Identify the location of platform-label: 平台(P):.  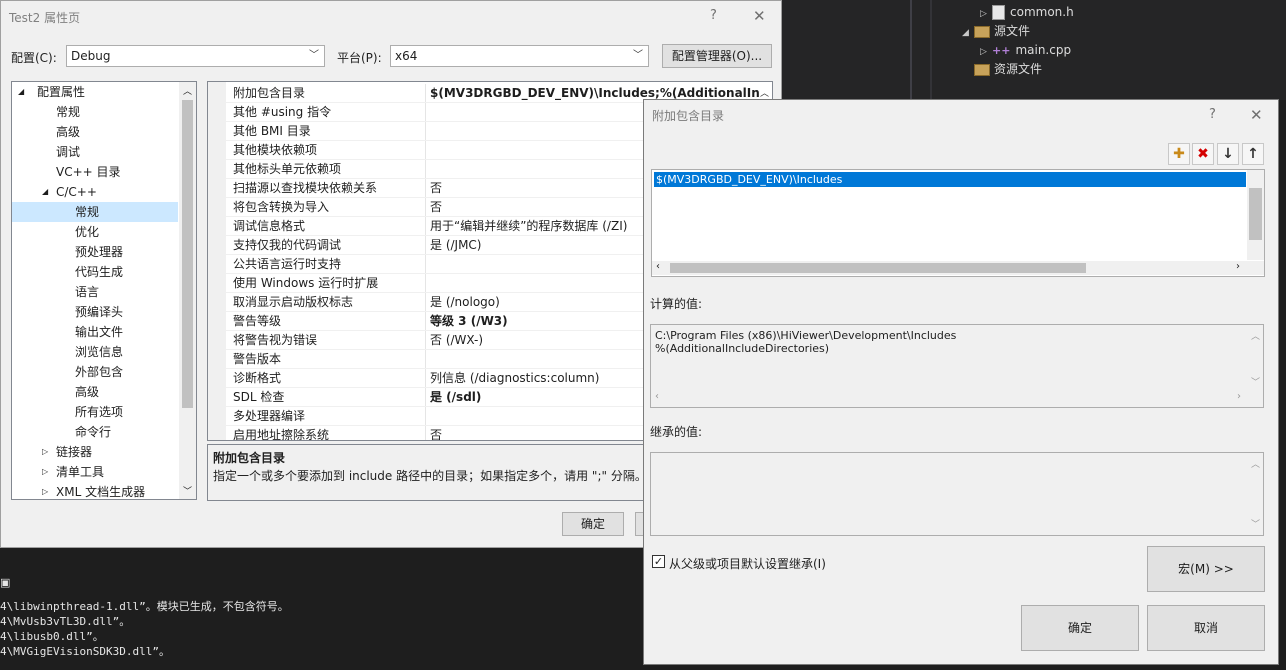
(359, 58).